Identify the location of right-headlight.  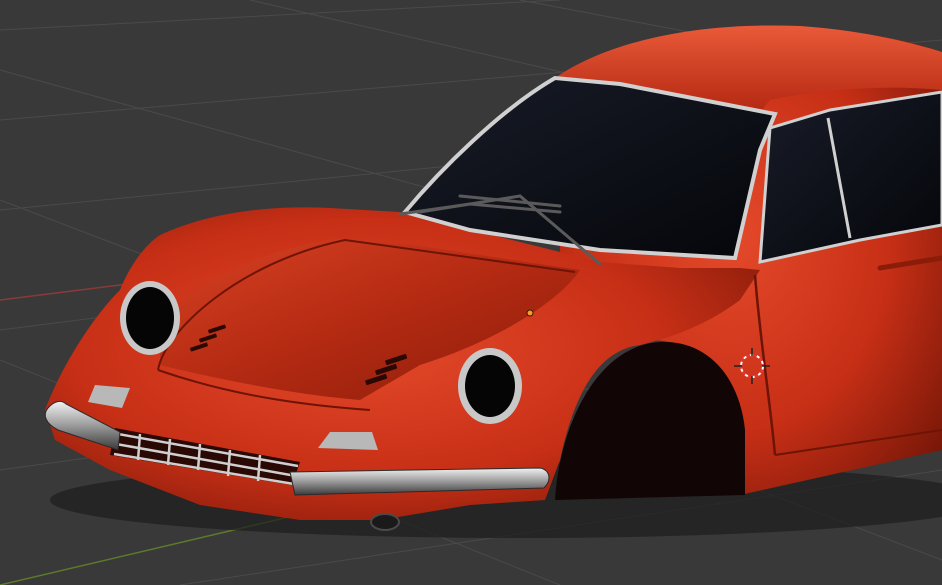
(490, 386).